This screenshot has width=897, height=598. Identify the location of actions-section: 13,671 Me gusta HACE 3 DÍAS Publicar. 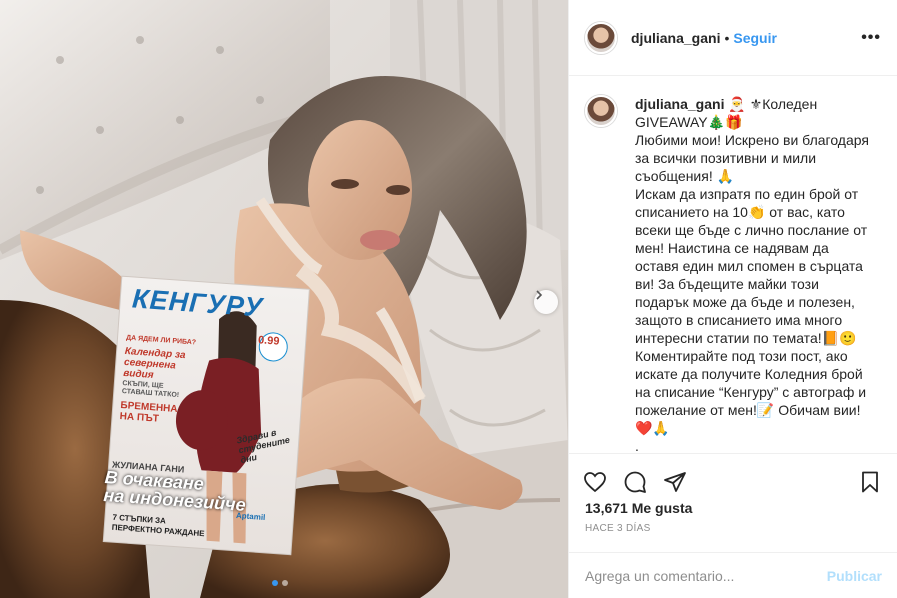
(733, 525).